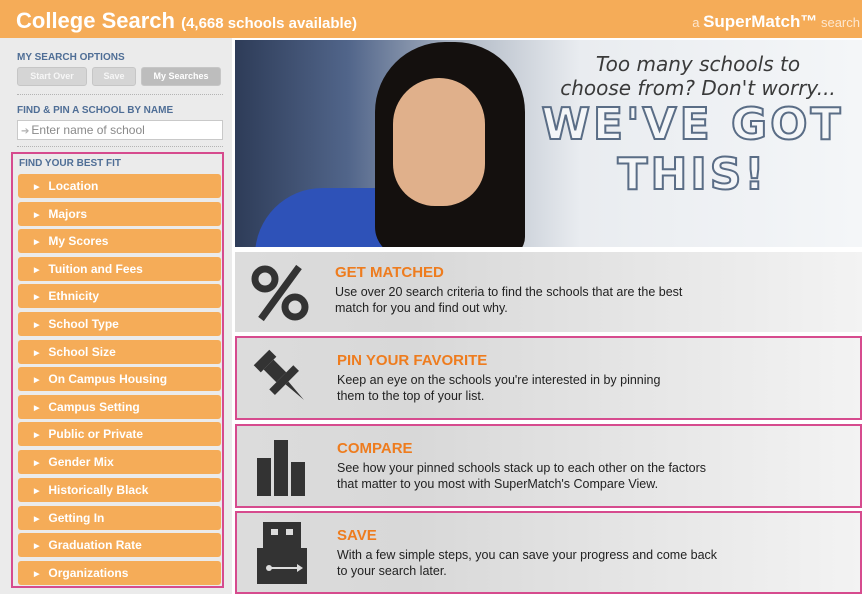  I want to click on my-searches-button: My Searches, so click(181, 76).